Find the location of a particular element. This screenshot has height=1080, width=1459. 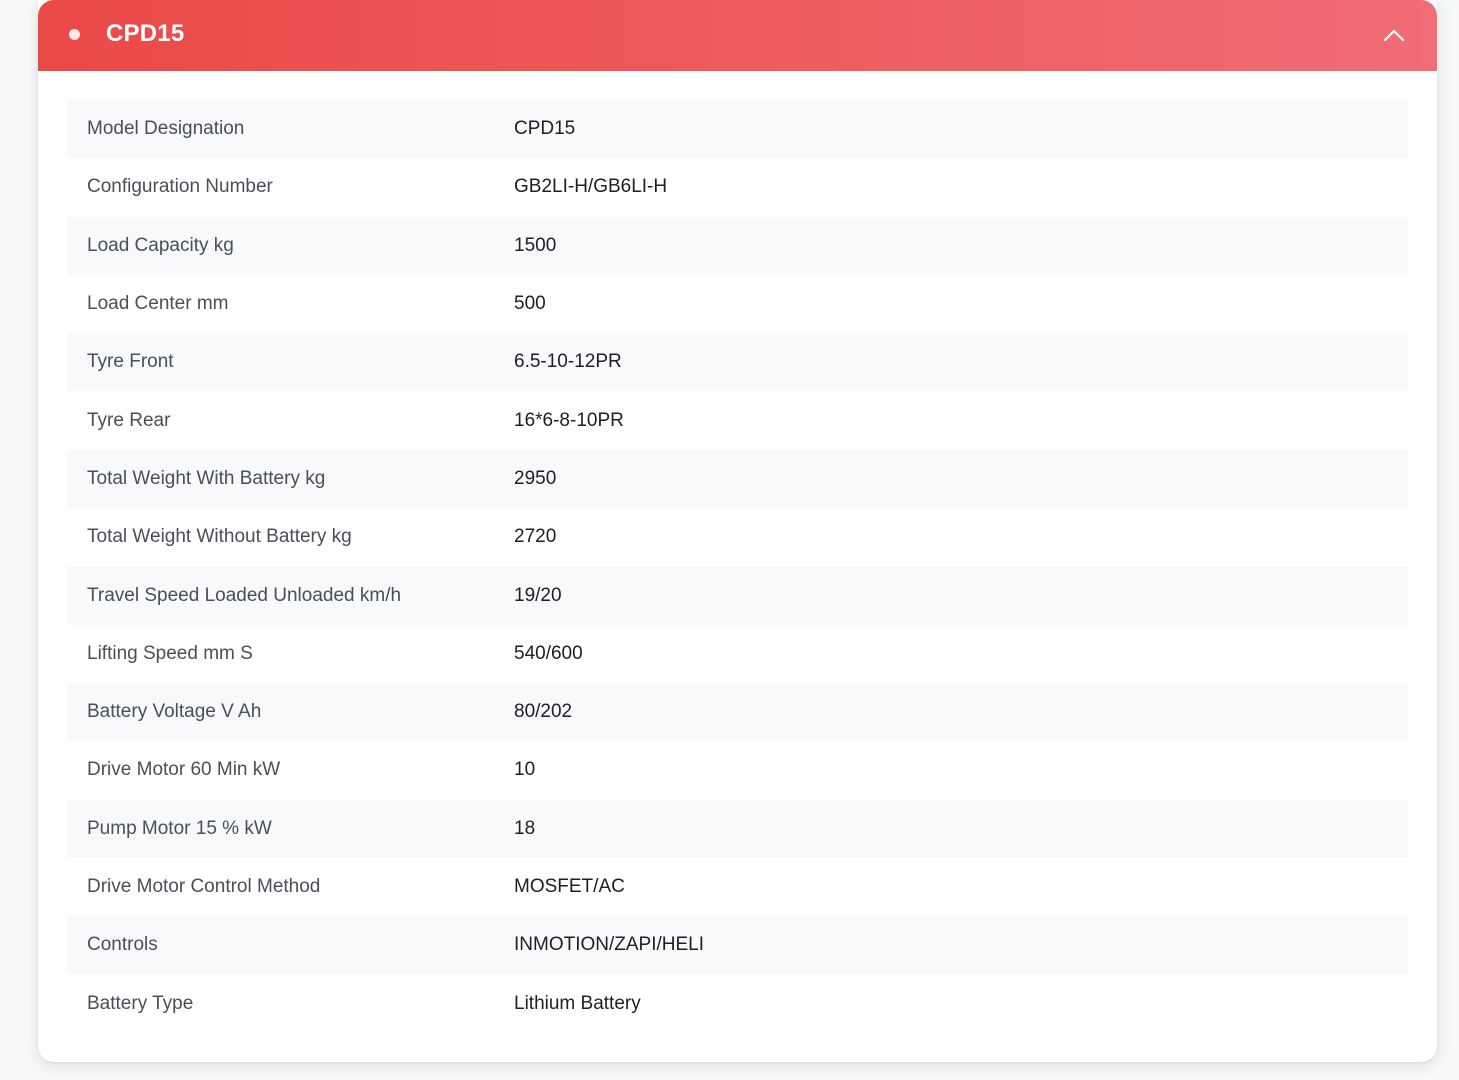

spec-value: 16*6-8-10PR is located at coordinates (569, 420).